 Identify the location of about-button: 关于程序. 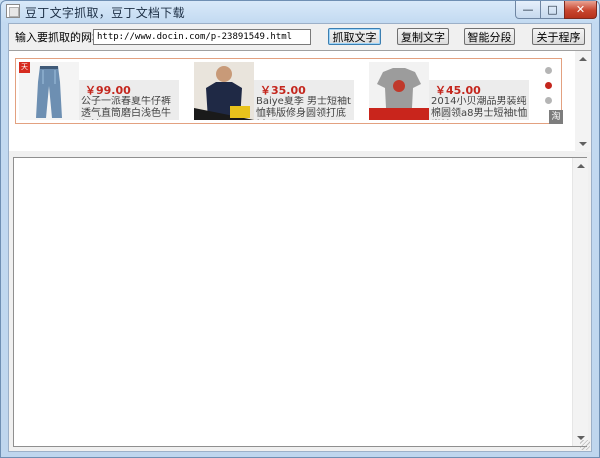
(558, 36).